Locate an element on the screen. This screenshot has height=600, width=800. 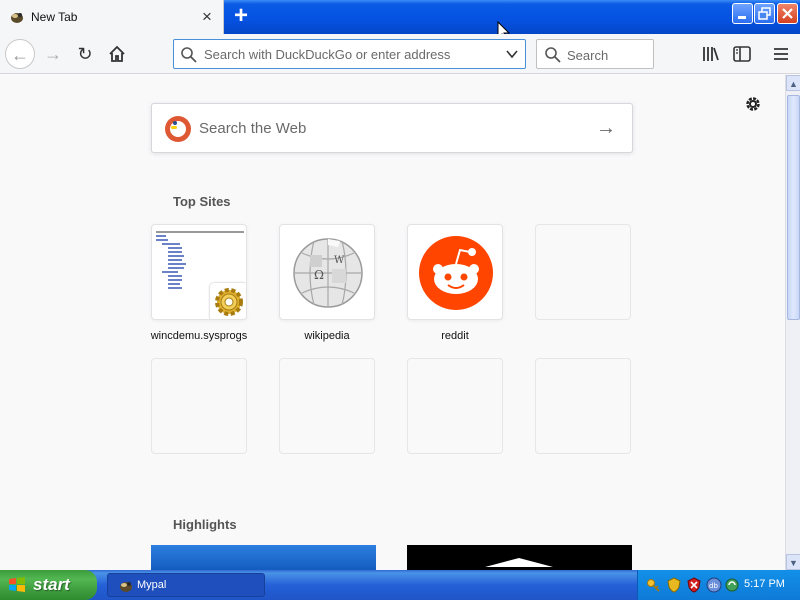
minimize-icon is located at coordinates (742, 17).